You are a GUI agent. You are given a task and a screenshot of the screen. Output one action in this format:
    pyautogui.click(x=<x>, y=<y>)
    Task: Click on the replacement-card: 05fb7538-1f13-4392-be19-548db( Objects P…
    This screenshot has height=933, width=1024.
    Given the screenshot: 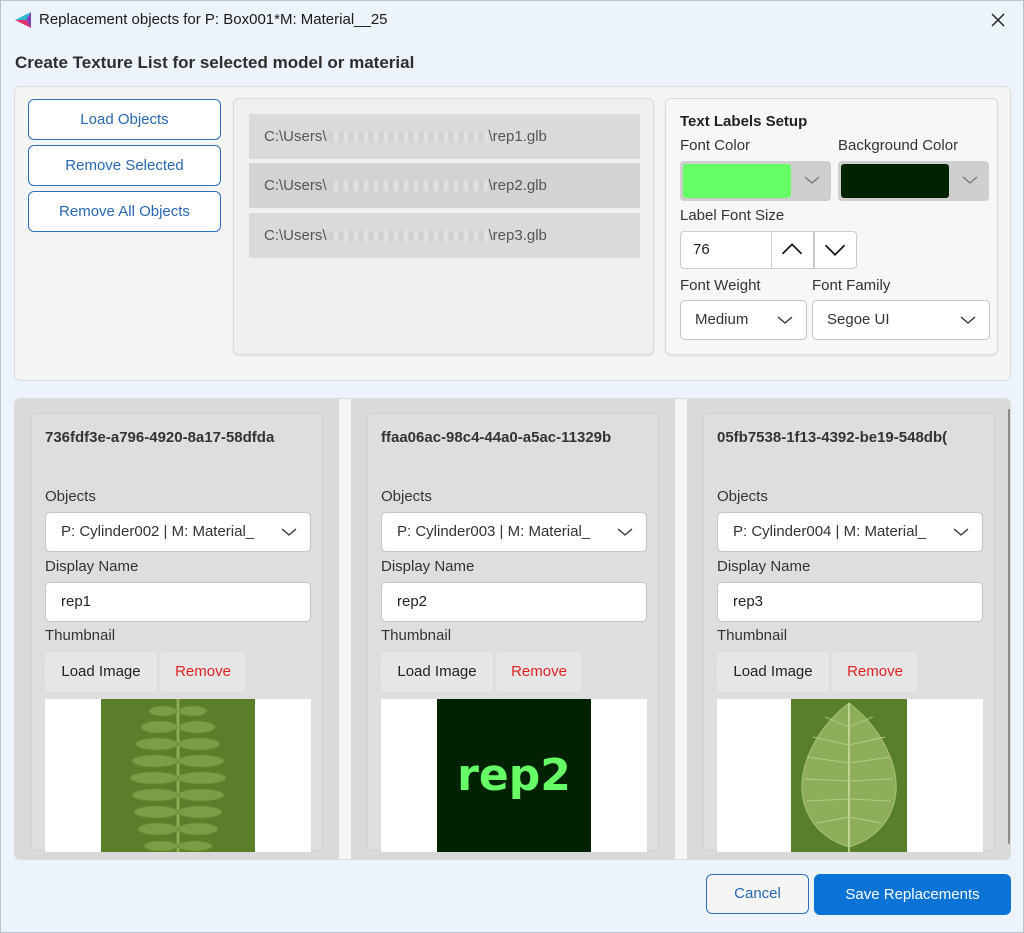 What is the action you would take?
    pyautogui.click(x=849, y=632)
    